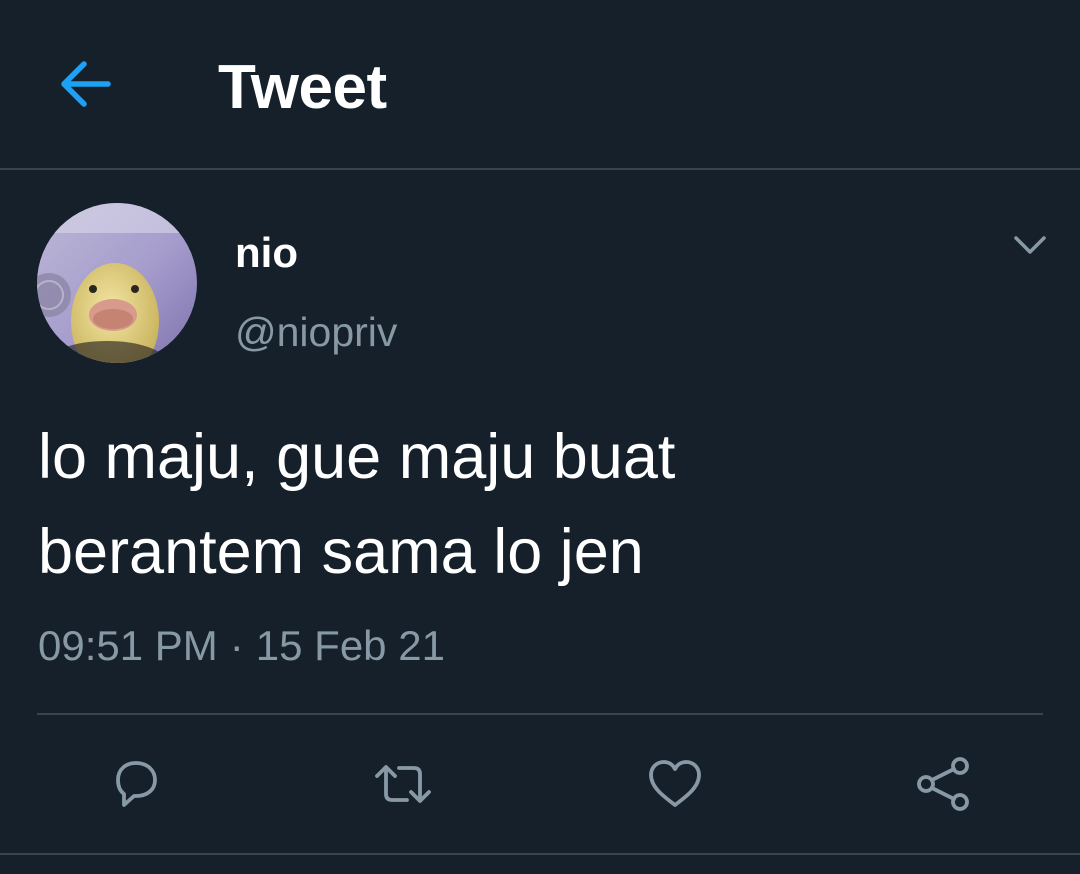 The height and width of the screenshot is (874, 1080). I want to click on chevron-down-icon, so click(1030, 245).